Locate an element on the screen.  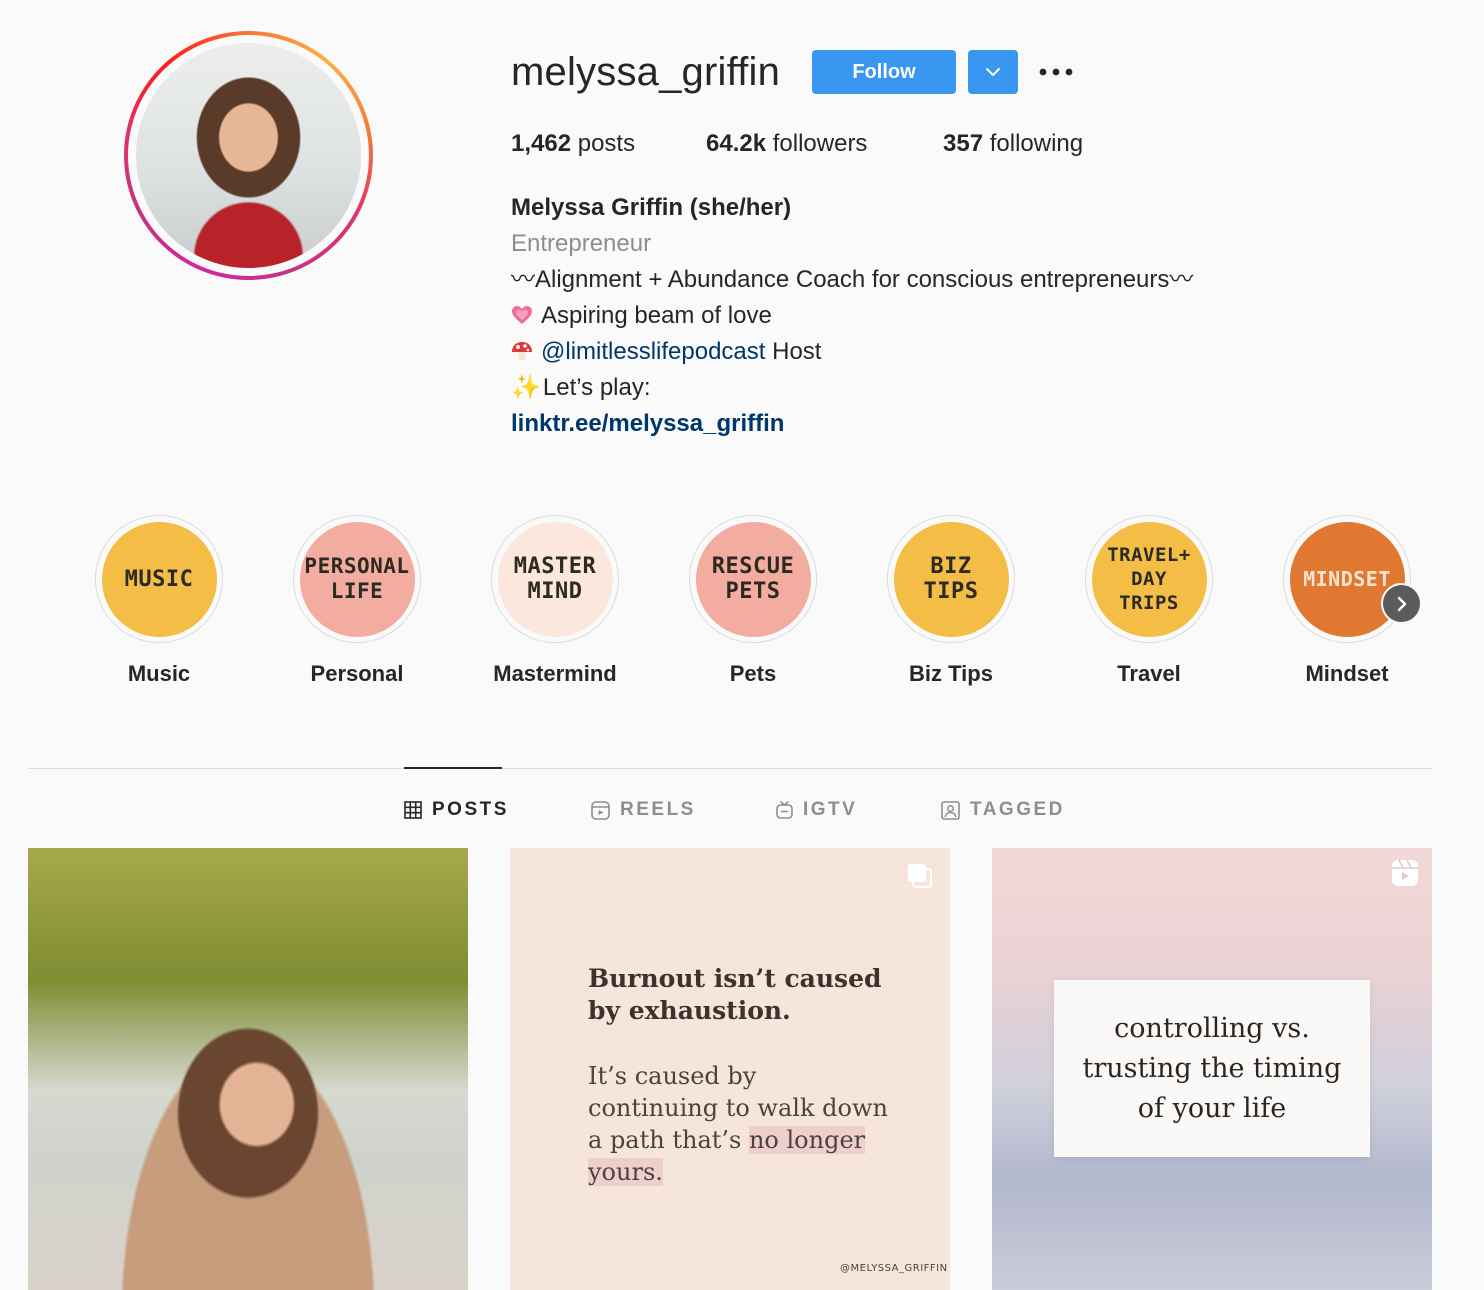
highlight-biz-tips: BIZ TIPS Biz Tips is located at coordinates (951, 601).